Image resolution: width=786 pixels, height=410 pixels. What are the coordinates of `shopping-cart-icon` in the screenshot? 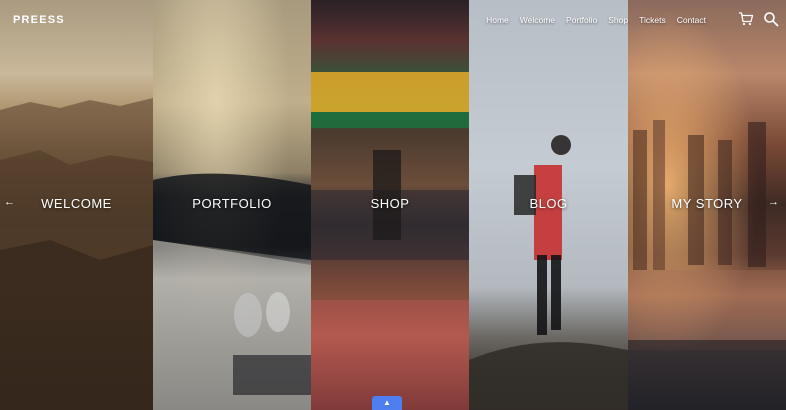 It's located at (746, 19).